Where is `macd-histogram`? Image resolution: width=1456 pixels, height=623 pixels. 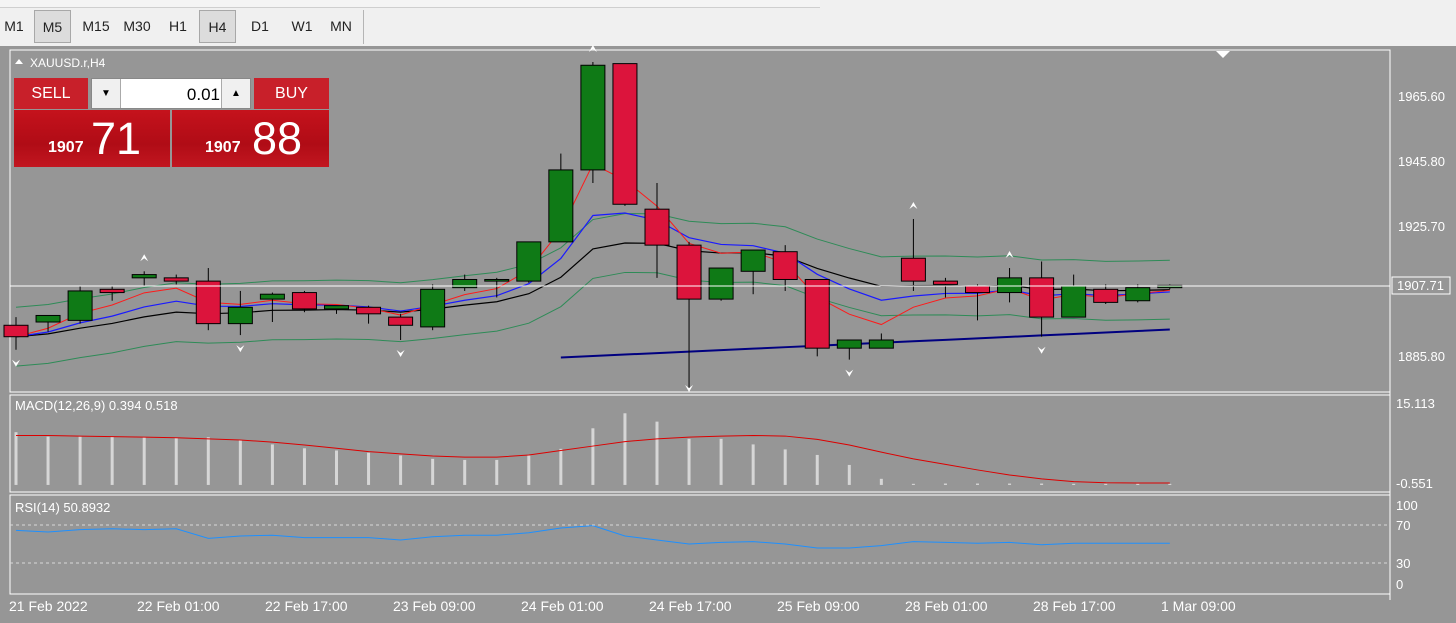
macd-histogram is located at coordinates (593, 449).